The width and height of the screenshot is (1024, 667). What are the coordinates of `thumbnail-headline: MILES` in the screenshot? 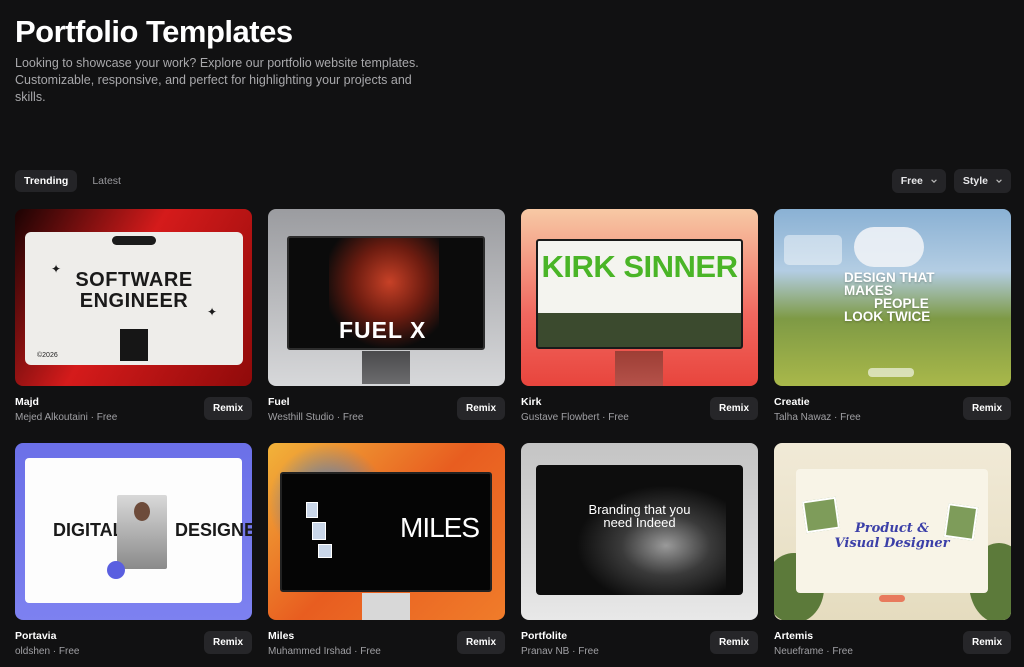 It's located at (440, 527).